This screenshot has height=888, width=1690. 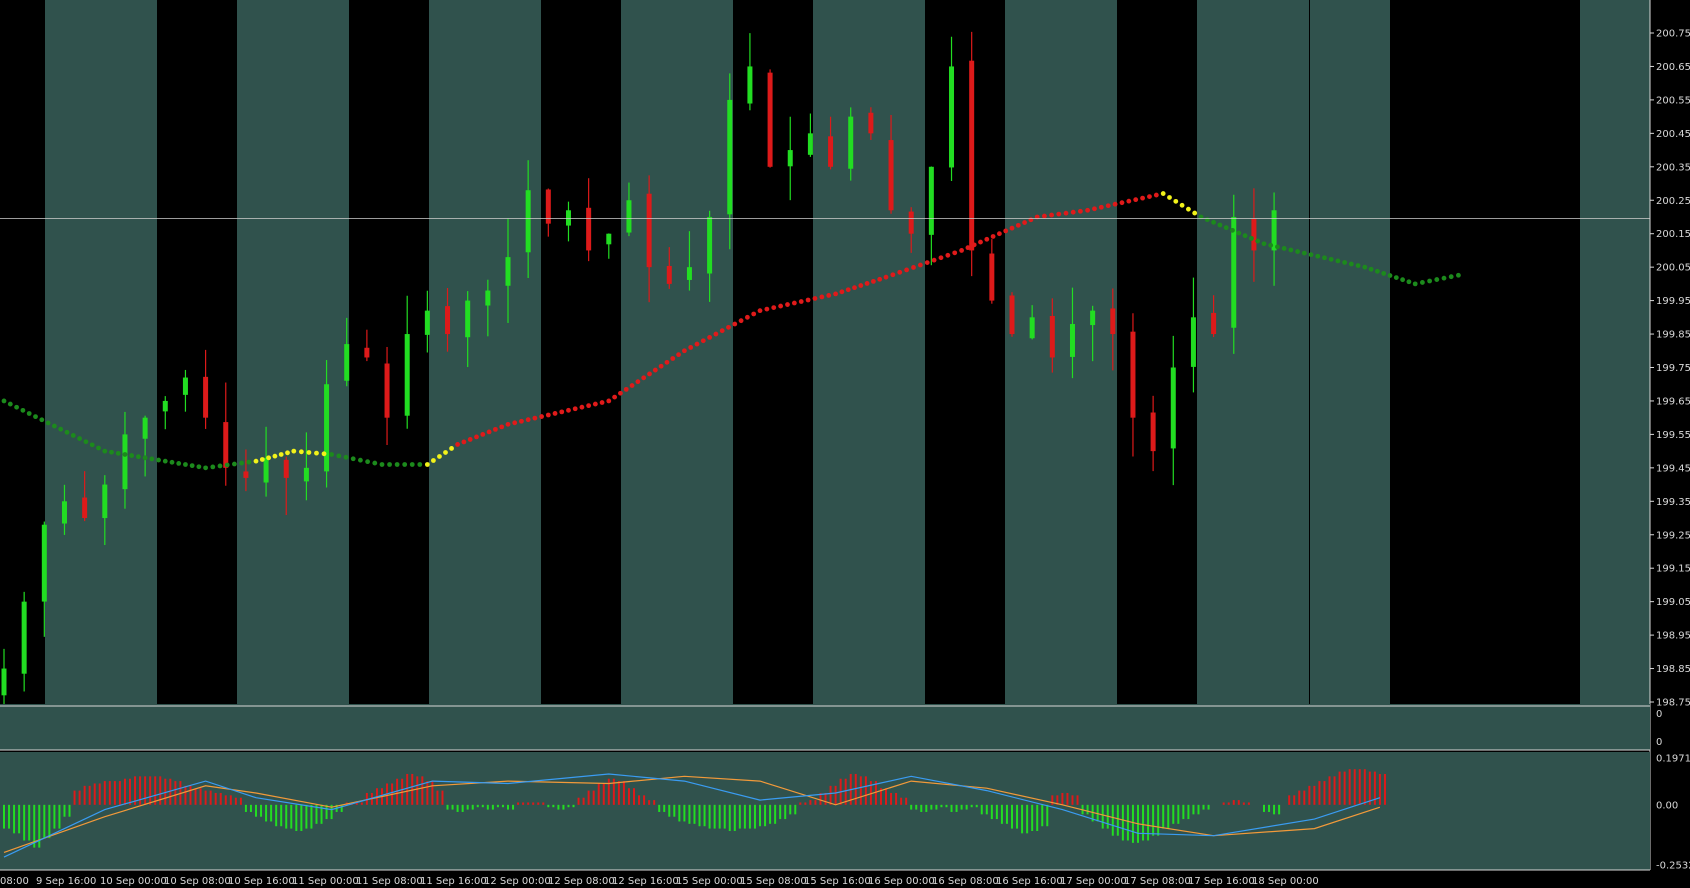 What do you see at coordinates (1667, 805) in the screenshot?
I see `macd-tick-label: 0.00` at bounding box center [1667, 805].